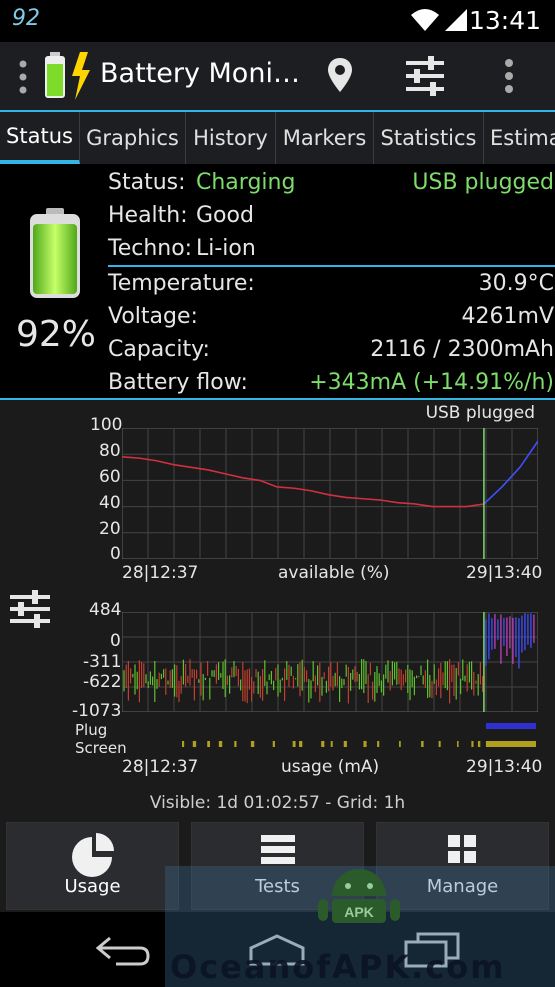 Image resolution: width=555 pixels, height=987 pixels. Describe the element at coordinates (359, 735) in the screenshot. I see `plug-screen-strip` at that location.